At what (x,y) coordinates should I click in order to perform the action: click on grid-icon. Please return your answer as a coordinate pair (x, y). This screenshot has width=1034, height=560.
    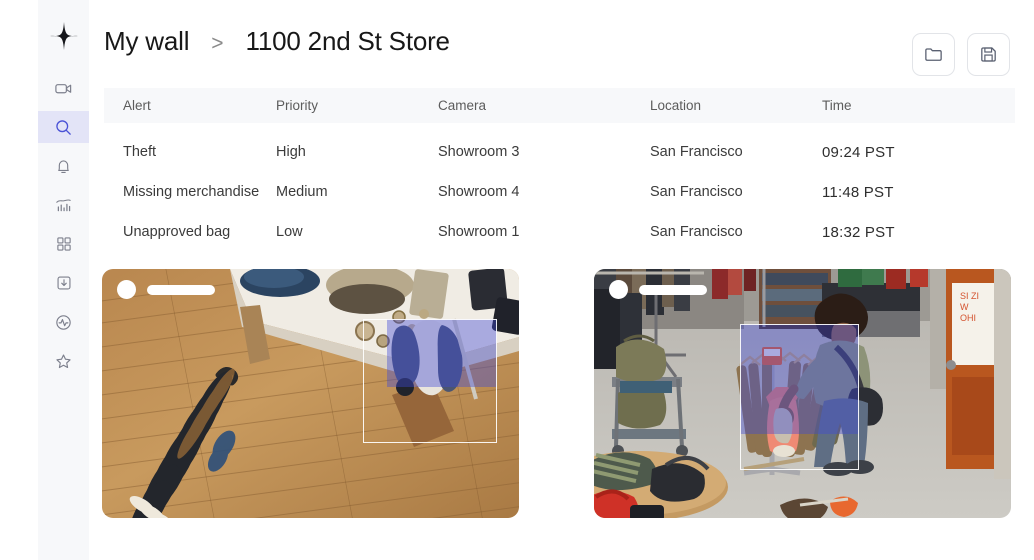
    Looking at the image, I should click on (63, 244).